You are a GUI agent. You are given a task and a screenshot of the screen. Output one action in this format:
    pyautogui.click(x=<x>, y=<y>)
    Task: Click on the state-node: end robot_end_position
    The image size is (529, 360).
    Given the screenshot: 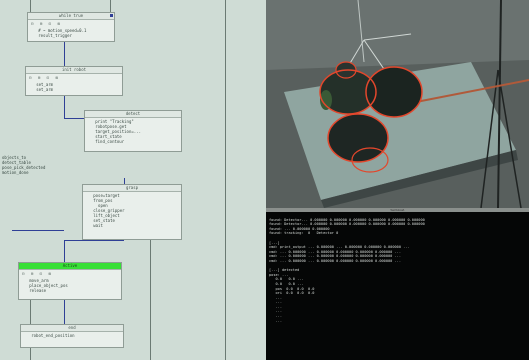 What is the action you would take?
    pyautogui.click(x=72, y=336)
    